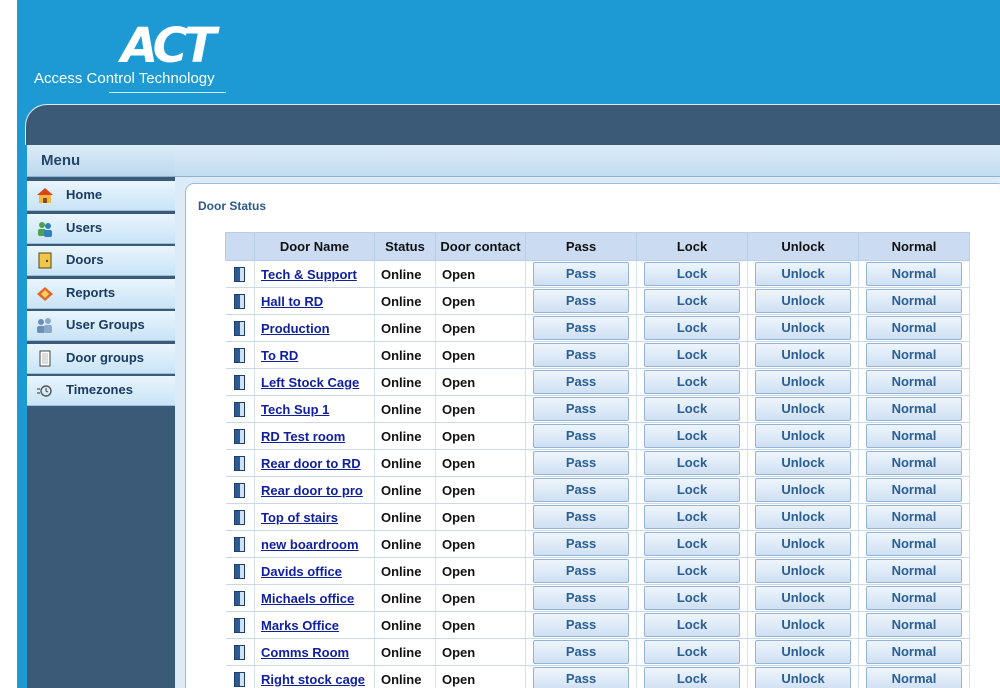  I want to click on door-name-link: Right stock cage, so click(313, 679).